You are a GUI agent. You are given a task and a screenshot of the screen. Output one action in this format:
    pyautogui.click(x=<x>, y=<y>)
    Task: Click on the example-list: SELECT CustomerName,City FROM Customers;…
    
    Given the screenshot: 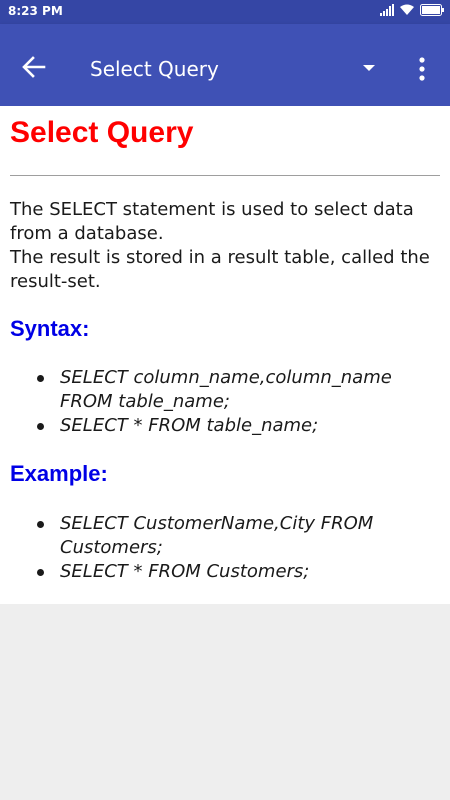 What is the action you would take?
    pyautogui.click(x=225, y=548)
    